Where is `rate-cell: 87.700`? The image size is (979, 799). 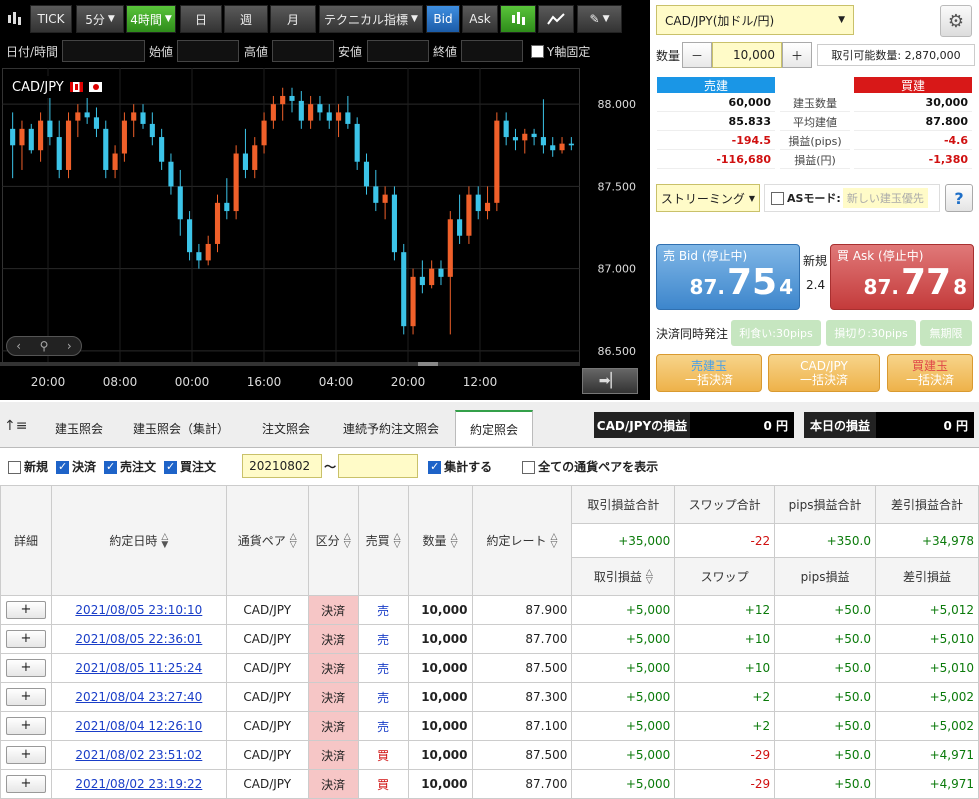 rate-cell: 87.700 is located at coordinates (522, 639).